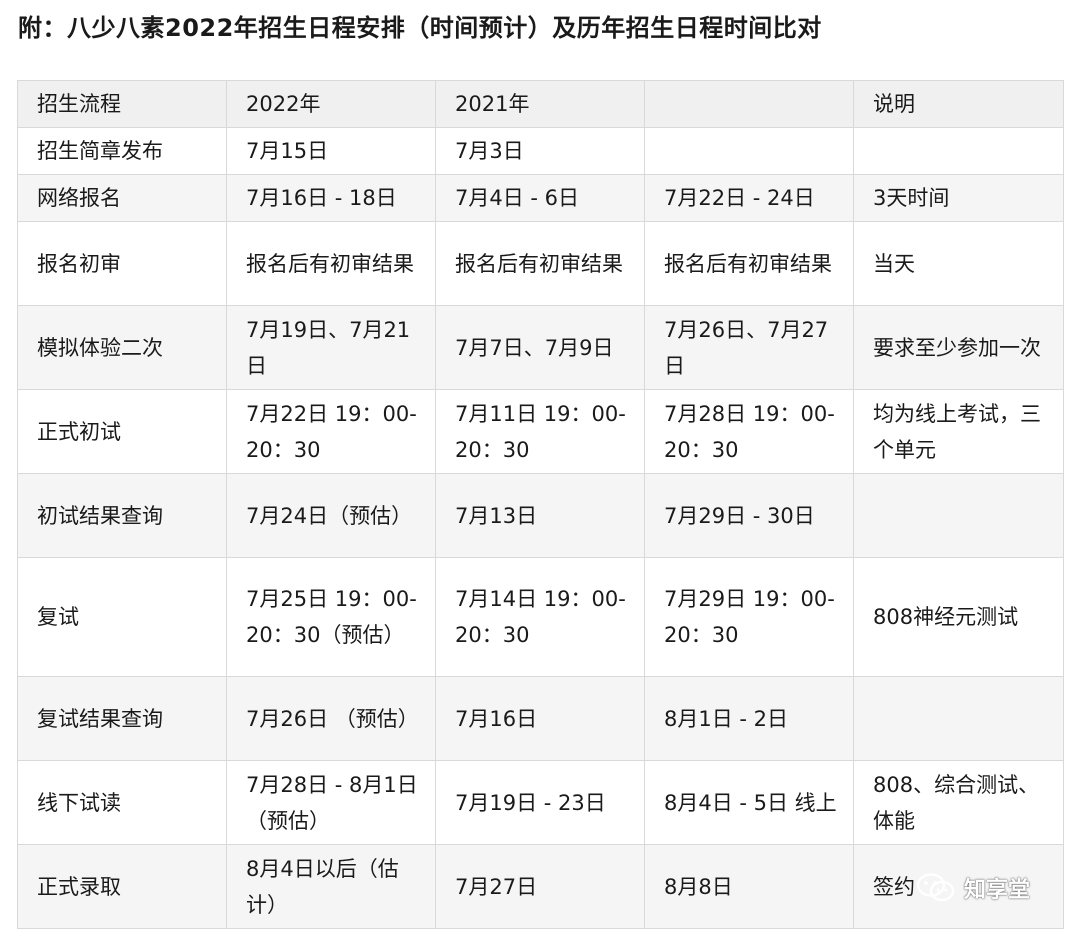  What do you see at coordinates (749, 347) in the screenshot?
I see `table-cell: 7月26日、7月27日` at bounding box center [749, 347].